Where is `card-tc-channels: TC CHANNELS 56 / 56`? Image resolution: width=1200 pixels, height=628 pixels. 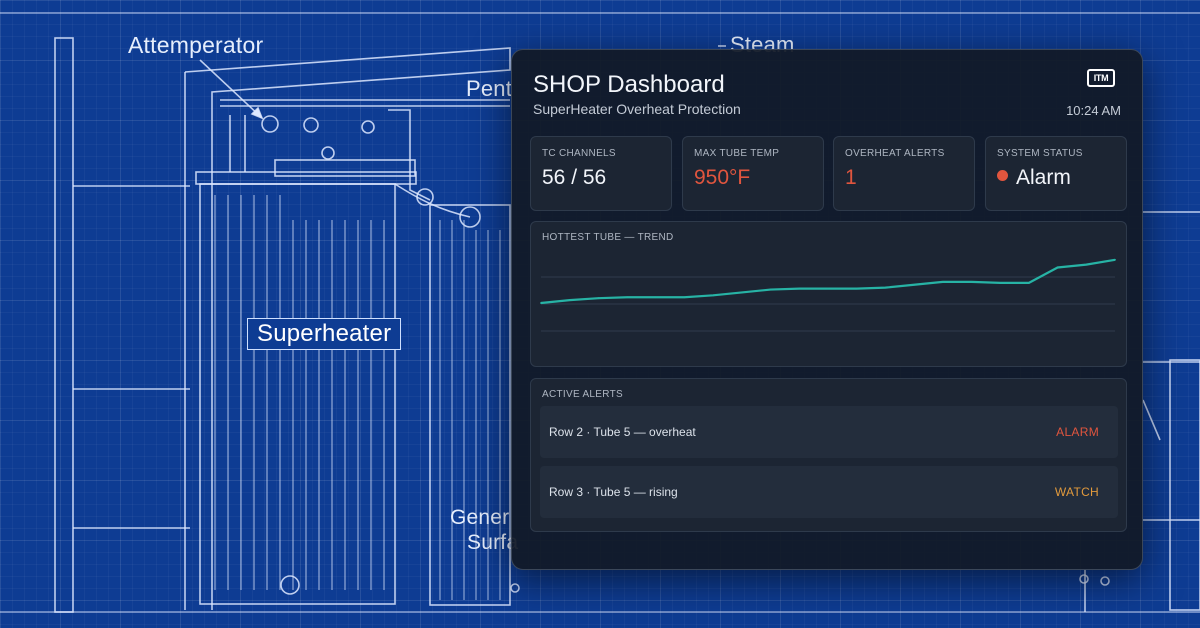
card-tc-channels: TC CHANNELS 56 / 56 is located at coordinates (601, 173).